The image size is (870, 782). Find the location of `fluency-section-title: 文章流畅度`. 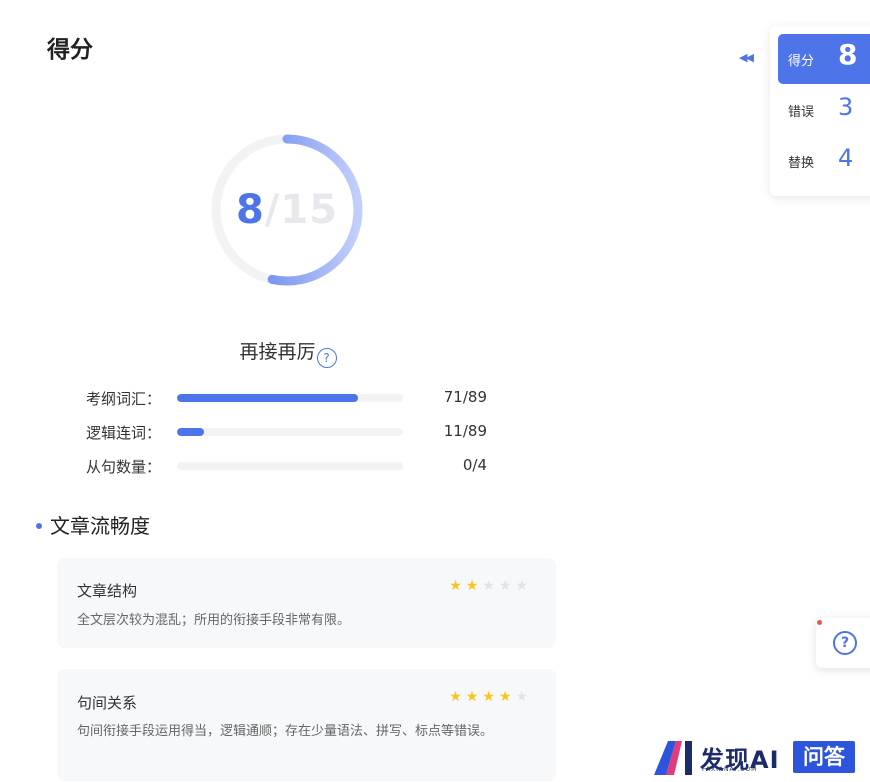

fluency-section-title: 文章流畅度 is located at coordinates (93, 524).